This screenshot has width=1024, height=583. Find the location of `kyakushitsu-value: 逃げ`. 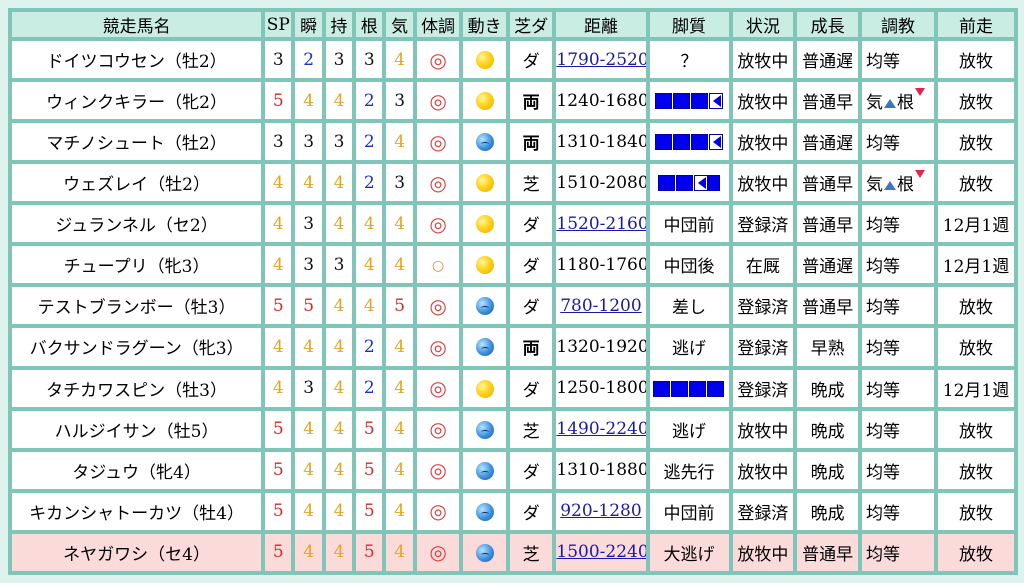

kyakushitsu-value: 逃げ is located at coordinates (689, 431).